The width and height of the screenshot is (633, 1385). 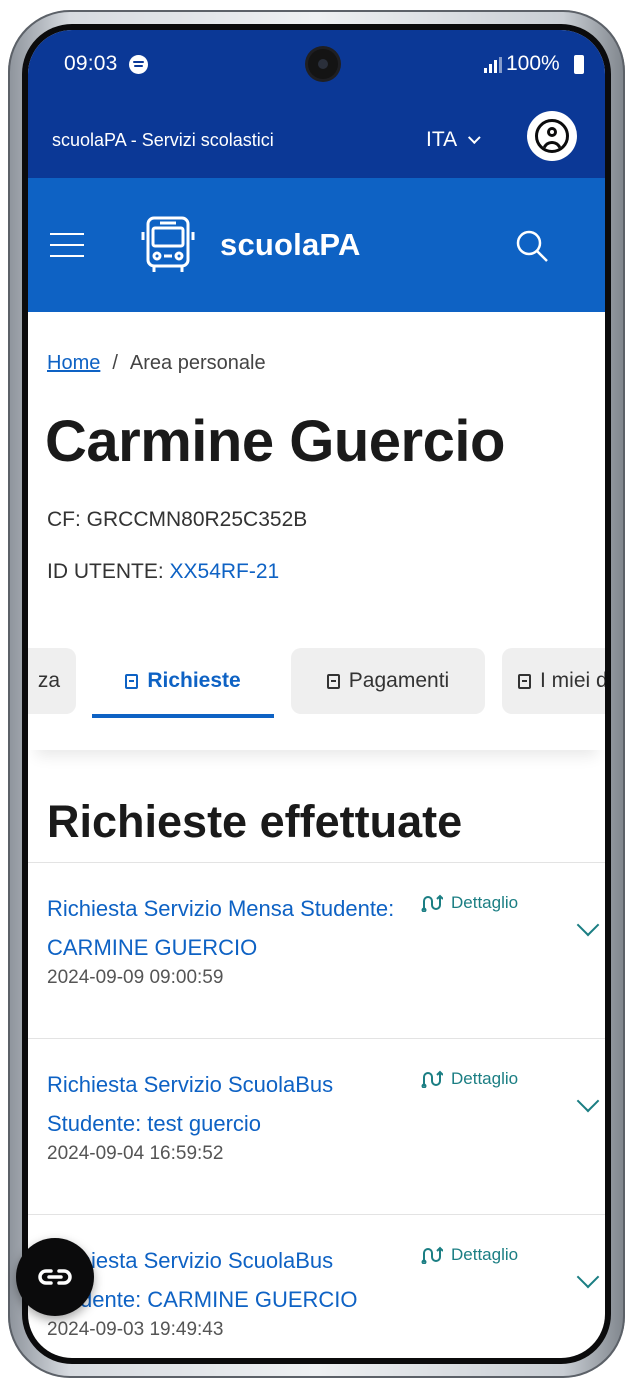 I want to click on accessibility-icon, so click(x=55, y=1277).